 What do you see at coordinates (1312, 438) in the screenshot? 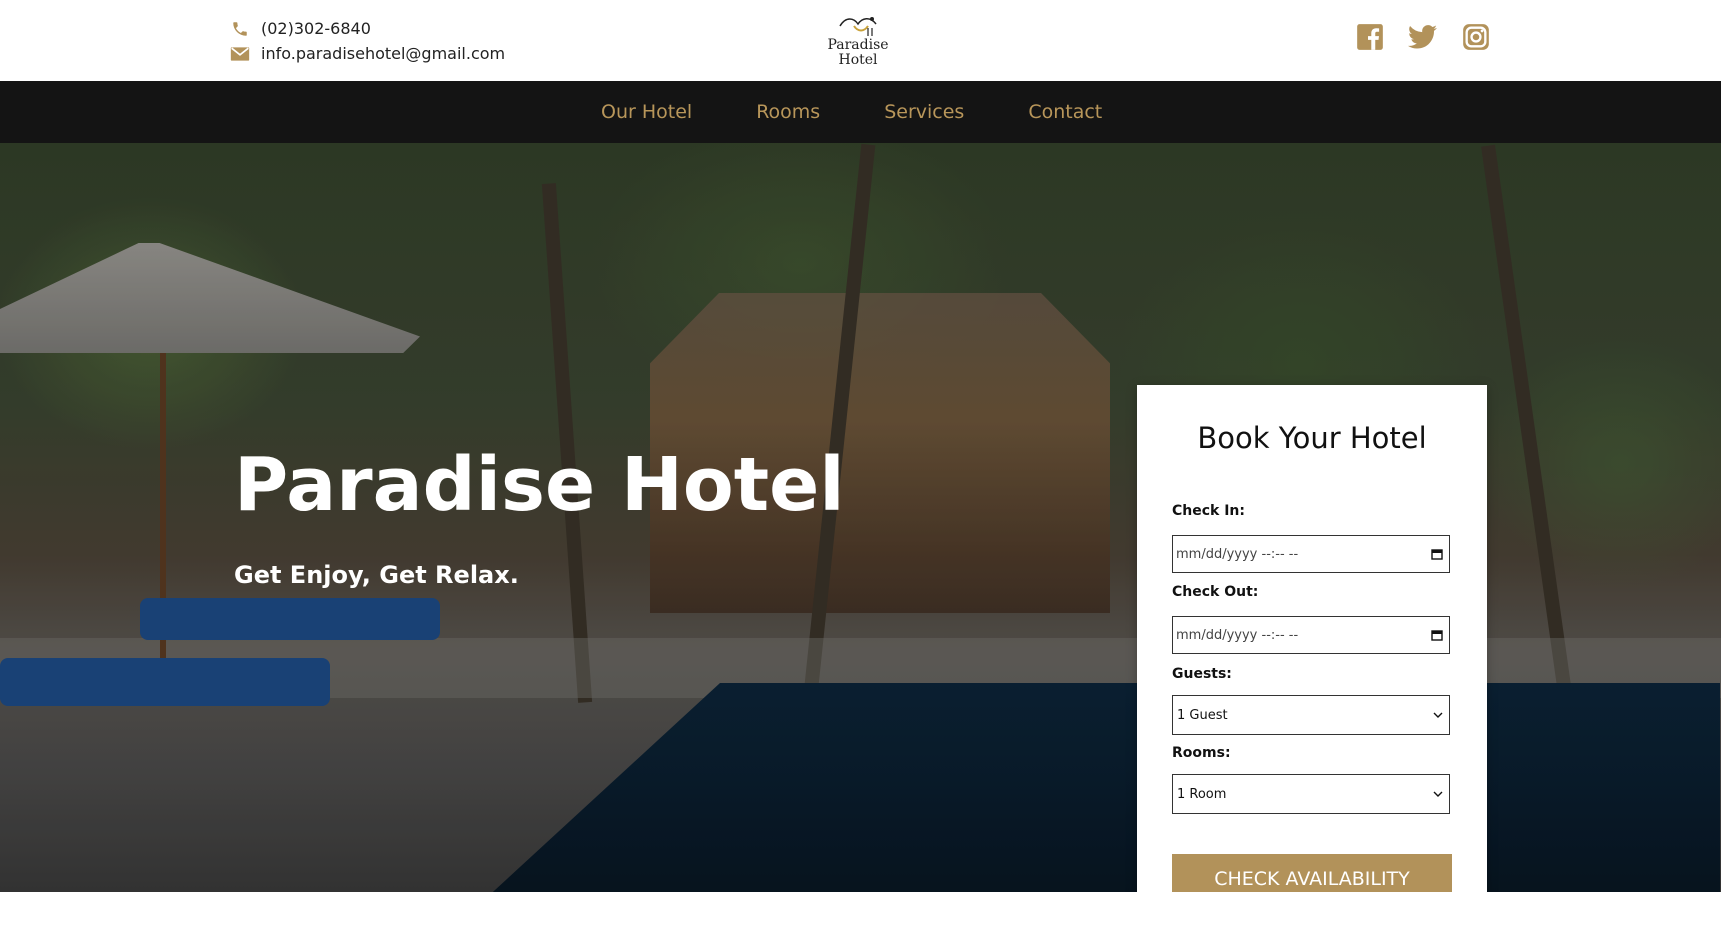
I see `booking-title: Book Your Hotel` at bounding box center [1312, 438].